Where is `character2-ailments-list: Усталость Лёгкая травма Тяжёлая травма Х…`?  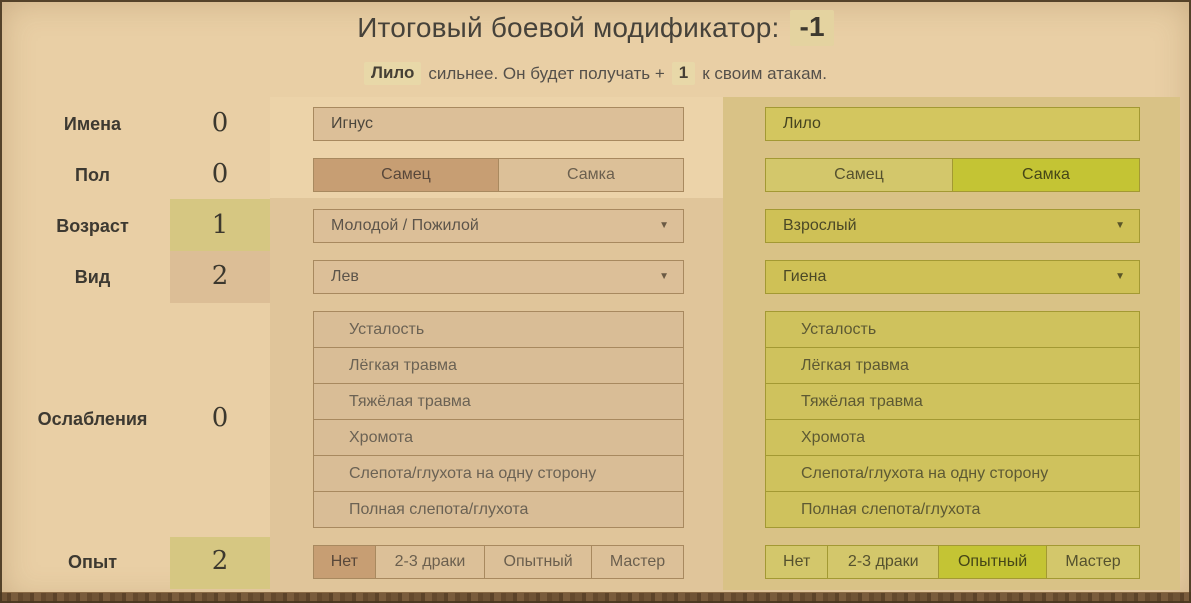 character2-ailments-list: Усталость Лёгкая травма Тяжёлая травма Х… is located at coordinates (952, 419).